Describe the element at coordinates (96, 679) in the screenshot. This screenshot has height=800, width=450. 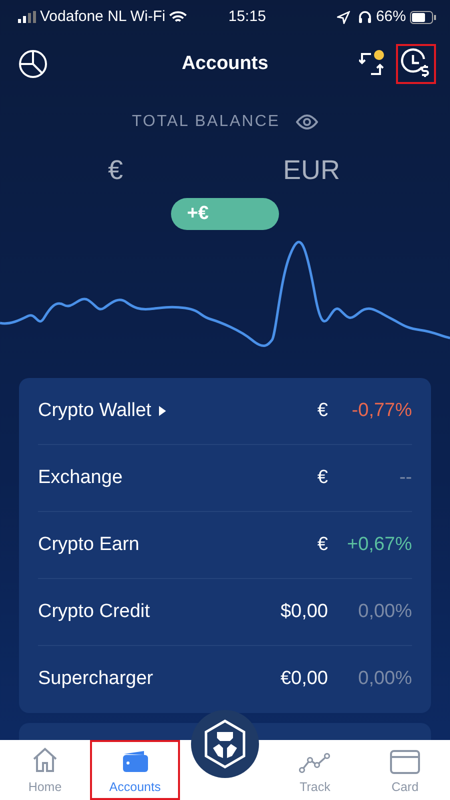
I see `account-name: Supercharger` at that location.